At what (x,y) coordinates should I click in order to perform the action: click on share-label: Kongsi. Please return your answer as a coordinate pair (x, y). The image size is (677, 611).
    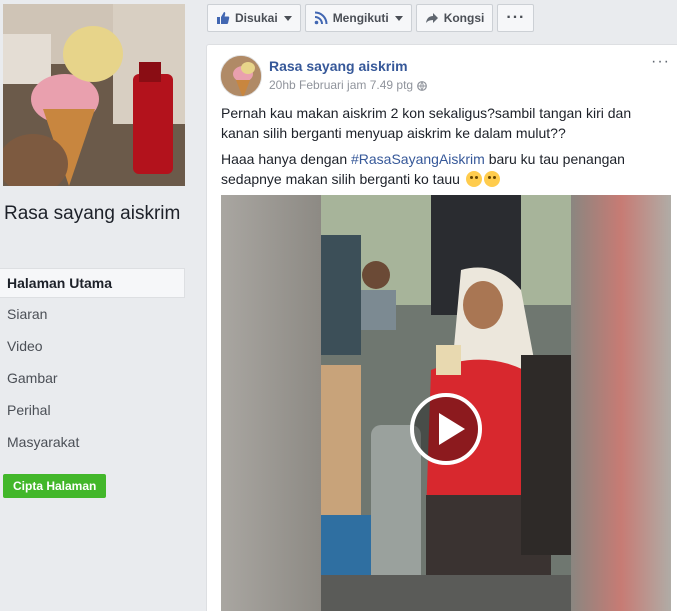
    Looking at the image, I should click on (464, 18).